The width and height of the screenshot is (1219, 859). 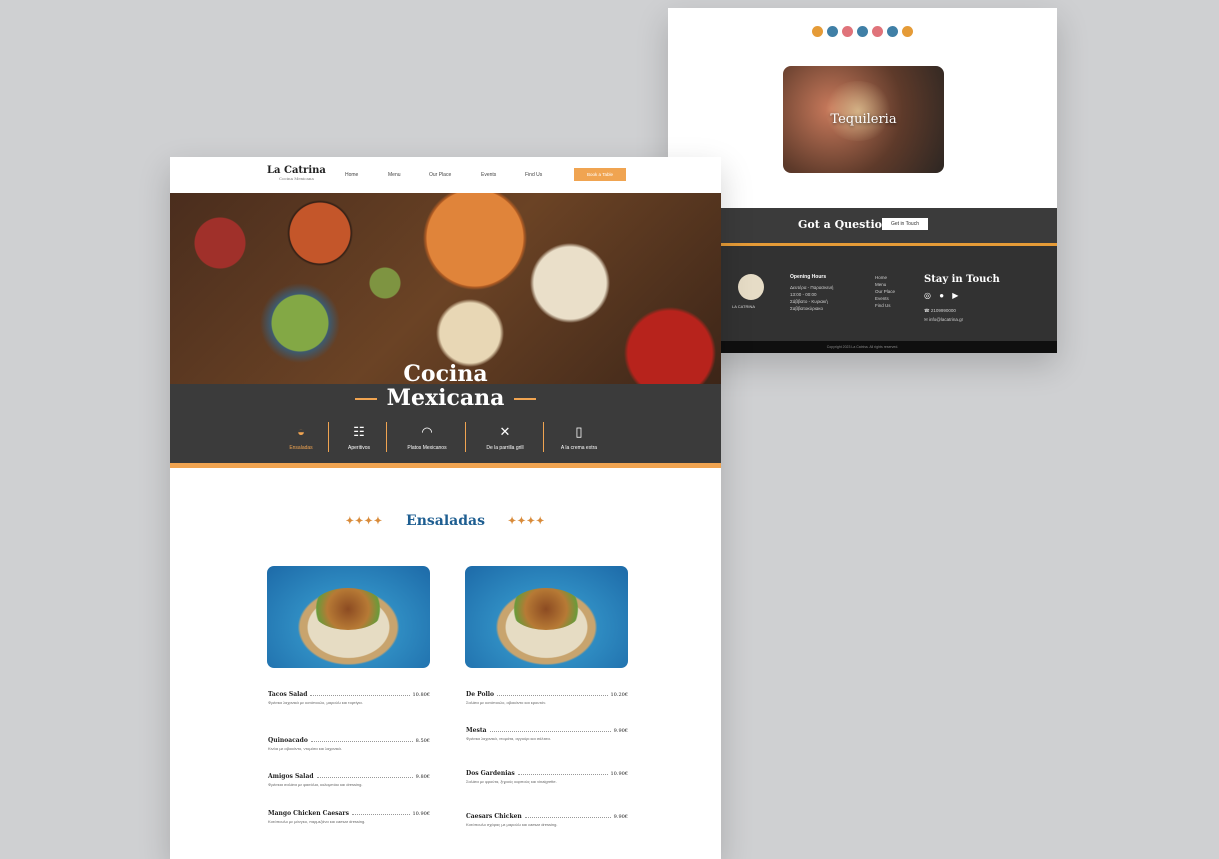 What do you see at coordinates (445, 521) in the screenshot?
I see `section-title: ✦✦✦✦ Ensaladas ✦✦✦✦` at bounding box center [445, 521].